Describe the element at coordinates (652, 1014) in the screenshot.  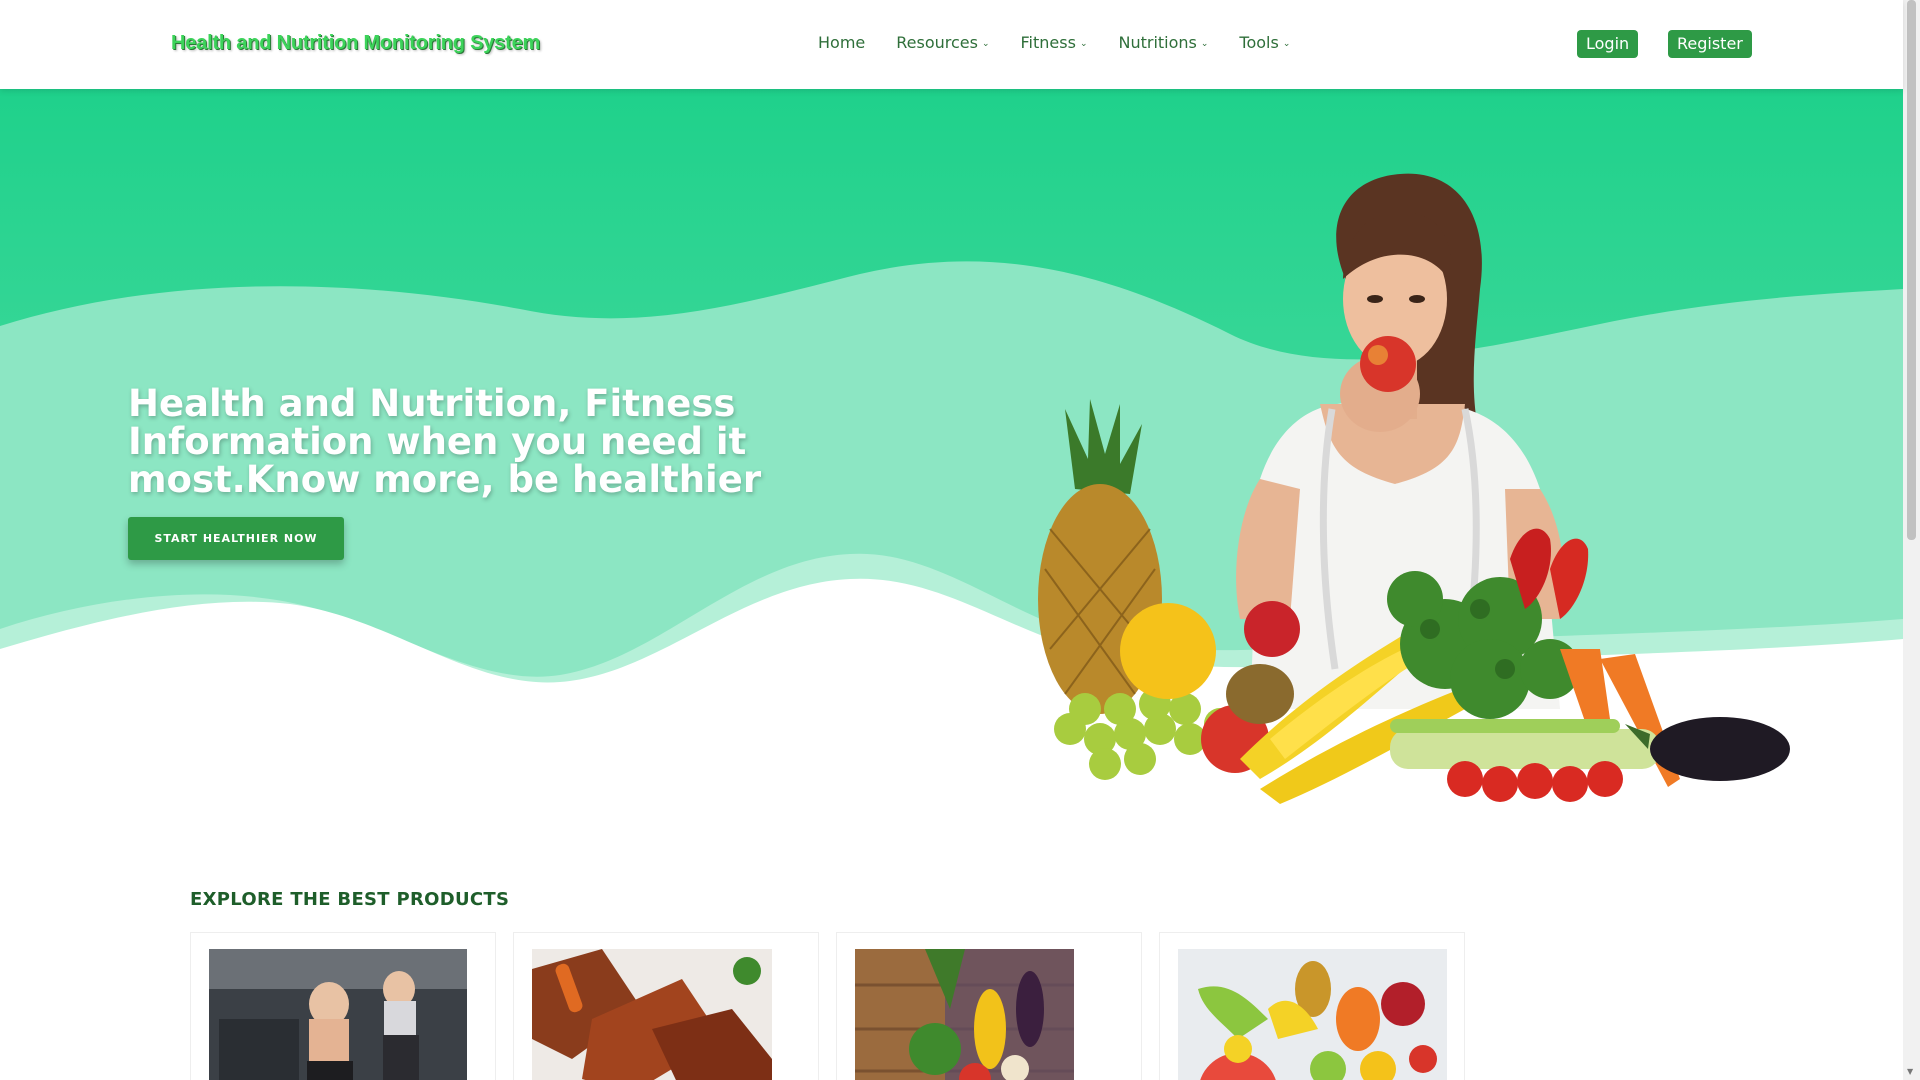
I see `glazed-meat-dish-photo` at that location.